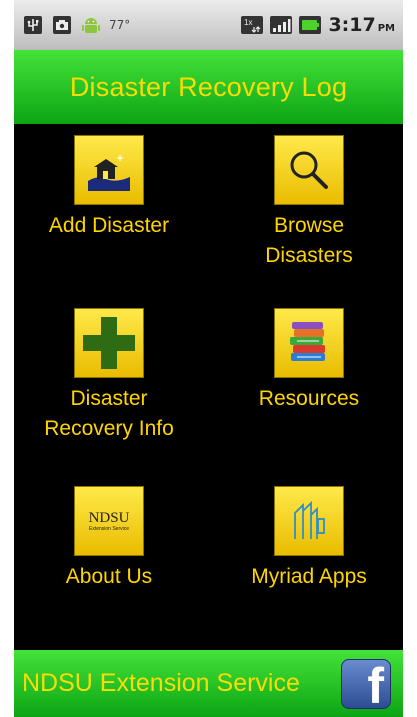 This screenshot has height=717, width=417. Describe the element at coordinates (361, 25) in the screenshot. I see `clock: 3:17 PM` at that location.